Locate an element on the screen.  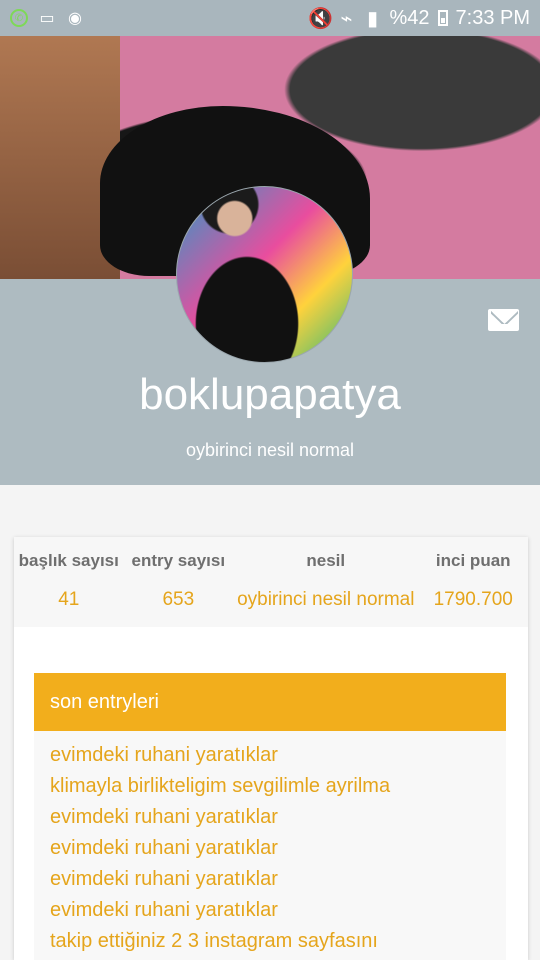
wifi-icon: ⌁ is located at coordinates (346, 18).